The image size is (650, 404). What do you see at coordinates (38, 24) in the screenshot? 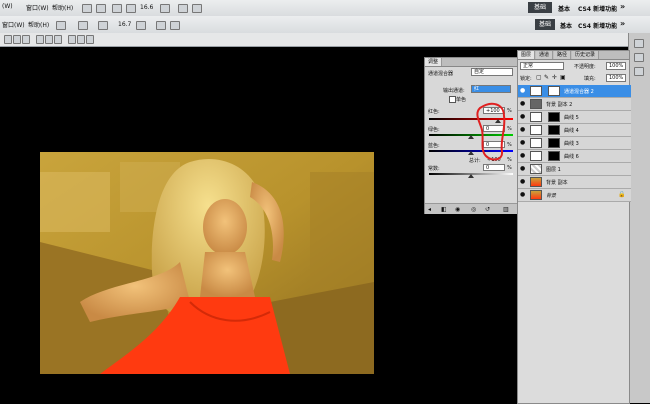
I see `menu-help-2: 帮助(H)` at bounding box center [38, 24].